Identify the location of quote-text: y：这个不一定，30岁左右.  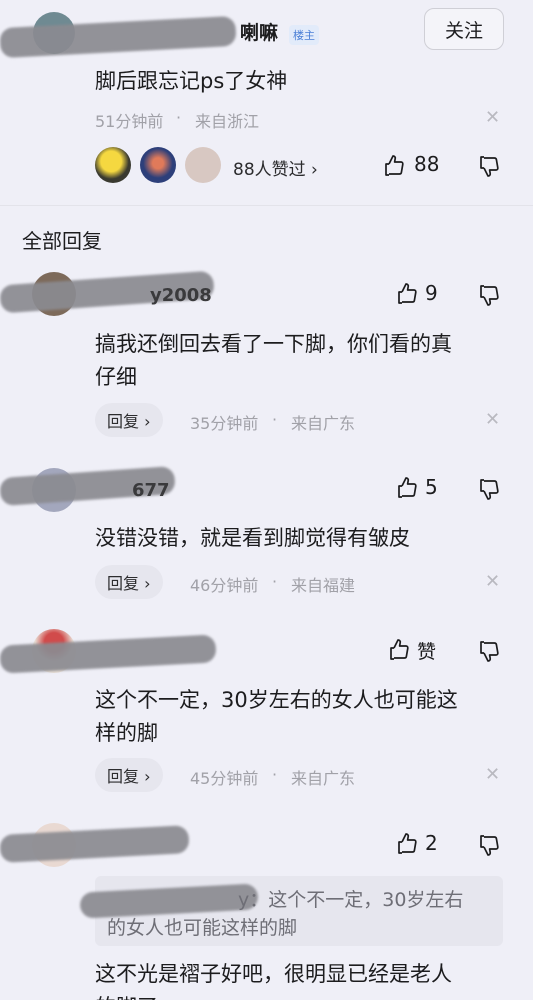
(351, 900).